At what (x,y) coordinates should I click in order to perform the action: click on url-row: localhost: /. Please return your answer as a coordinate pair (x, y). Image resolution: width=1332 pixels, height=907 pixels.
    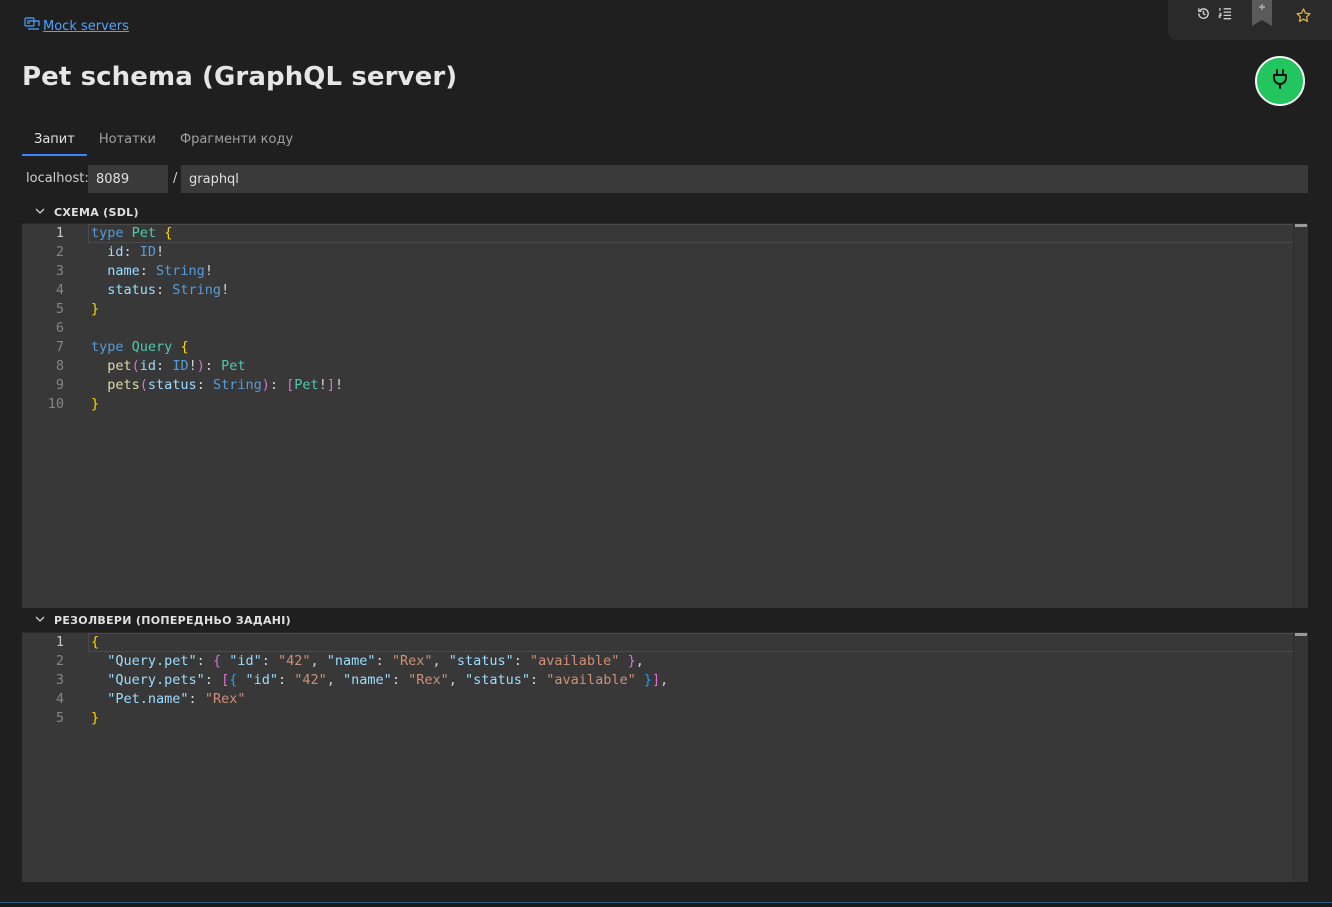
    Looking at the image, I should click on (665, 179).